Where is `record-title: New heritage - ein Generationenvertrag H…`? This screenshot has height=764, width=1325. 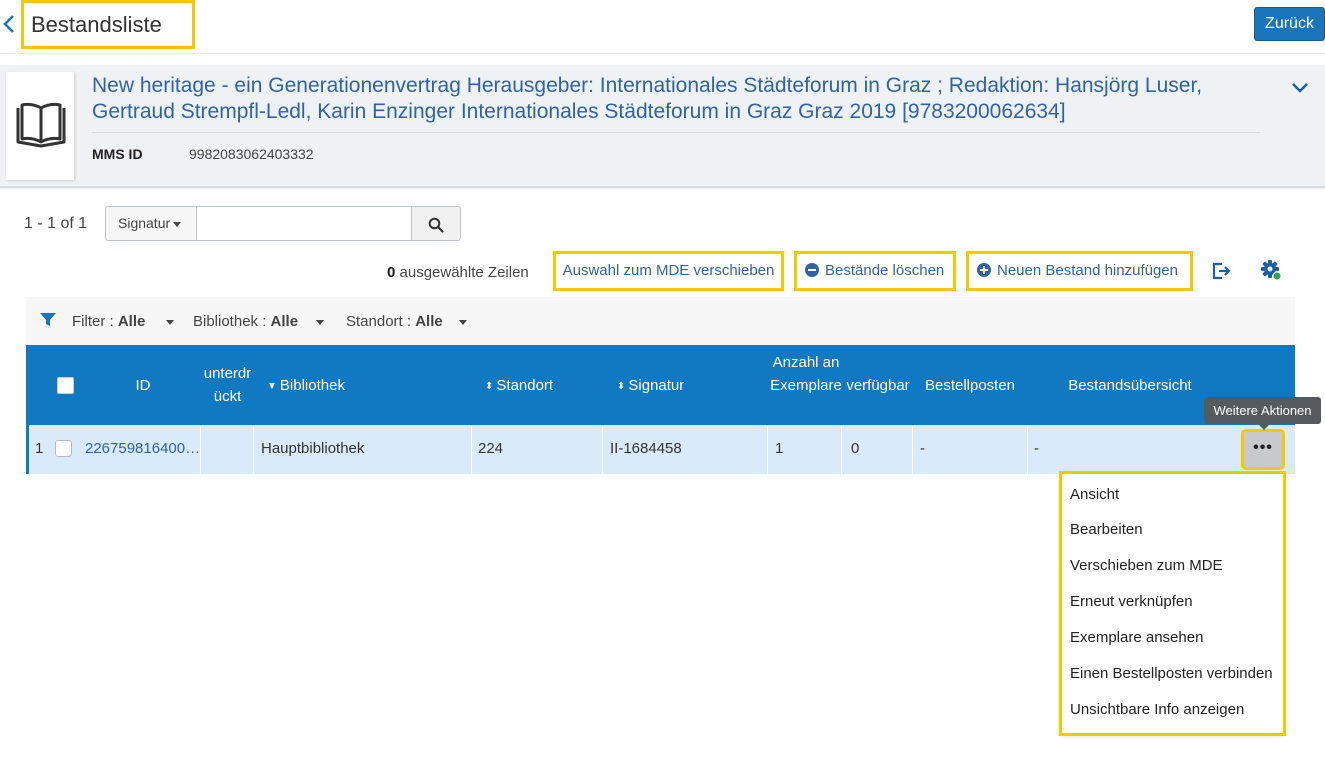
record-title: New heritage - ein Generationenvertrag H… is located at coordinates (672, 99).